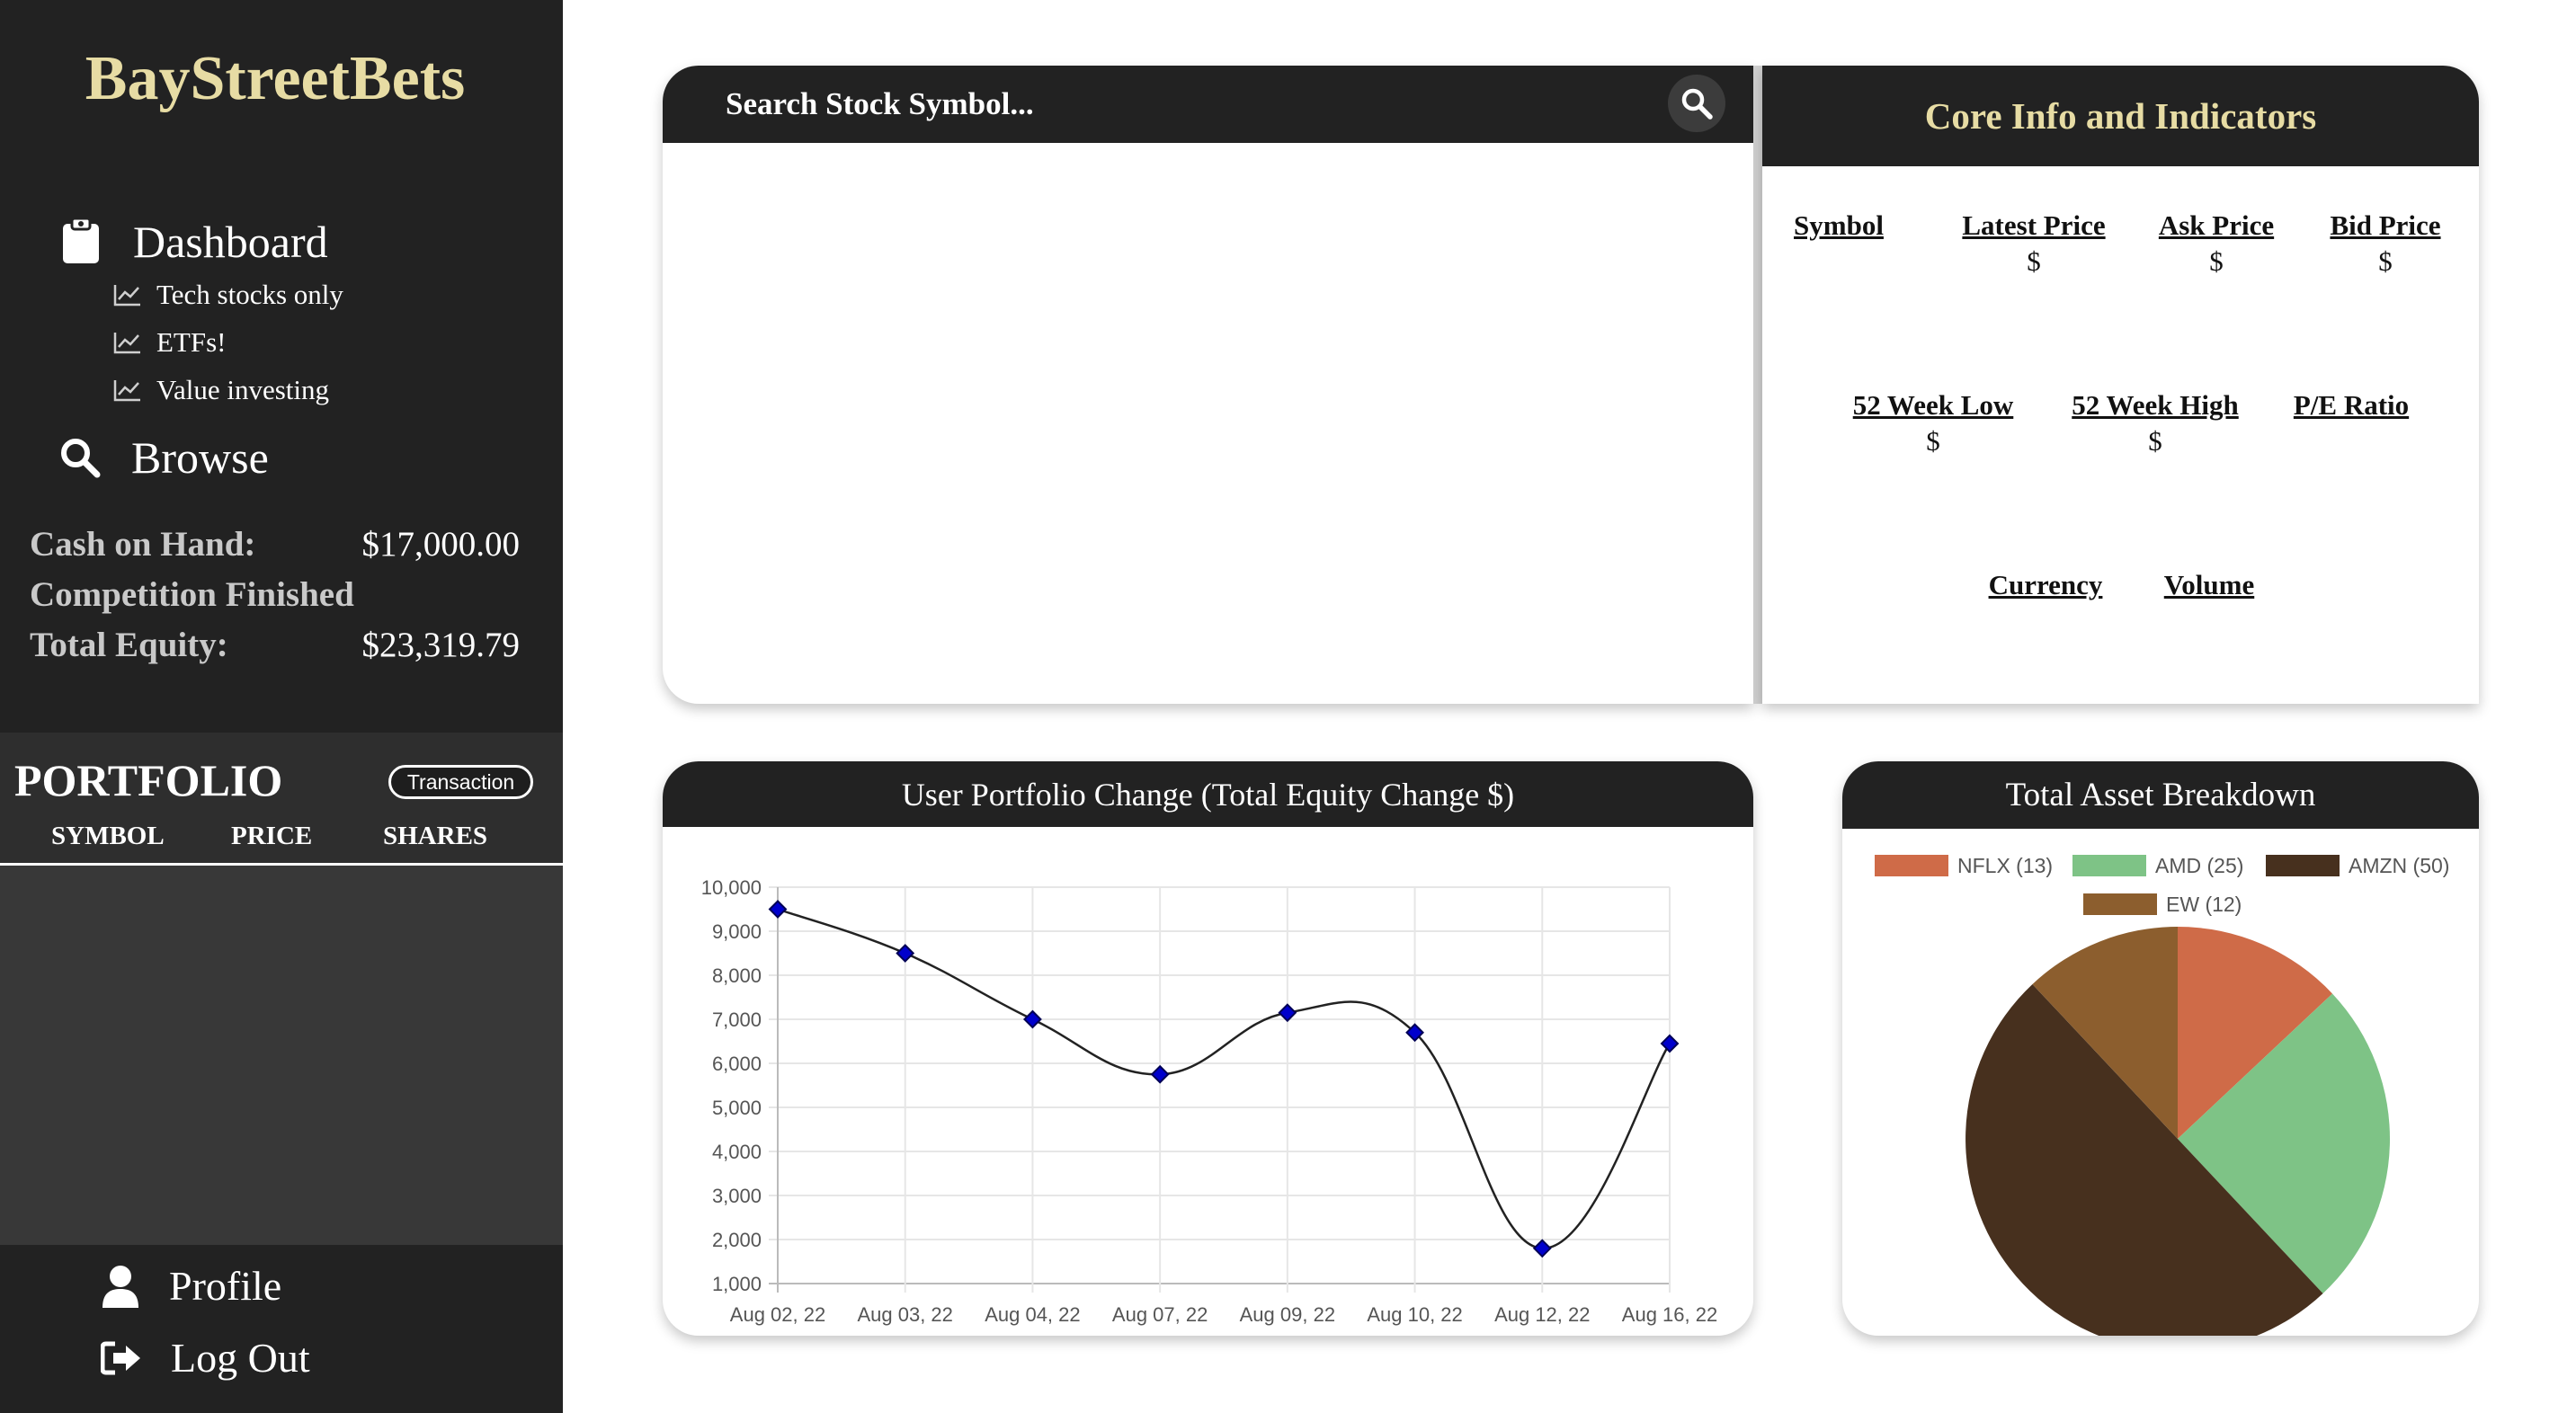 This screenshot has width=2576, height=1413. What do you see at coordinates (121, 1286) in the screenshot?
I see `user-icon` at bounding box center [121, 1286].